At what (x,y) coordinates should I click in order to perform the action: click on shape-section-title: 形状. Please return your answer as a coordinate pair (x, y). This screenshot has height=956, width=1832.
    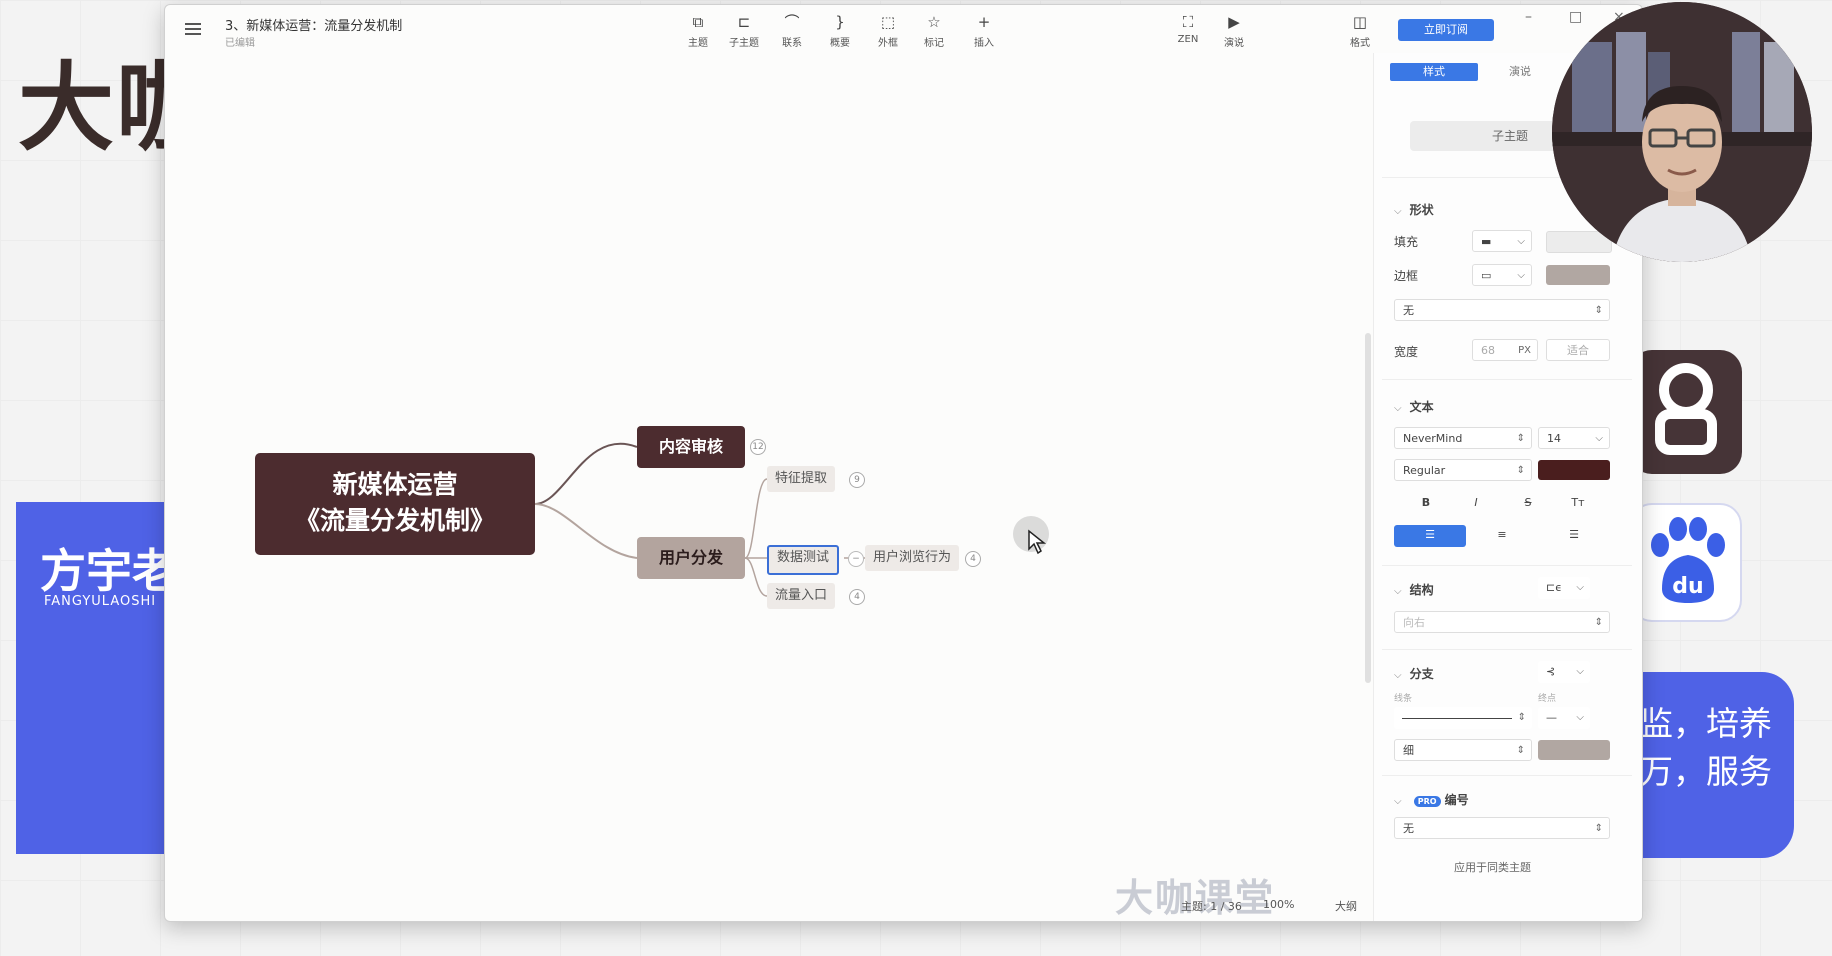
    Looking at the image, I should click on (1414, 209).